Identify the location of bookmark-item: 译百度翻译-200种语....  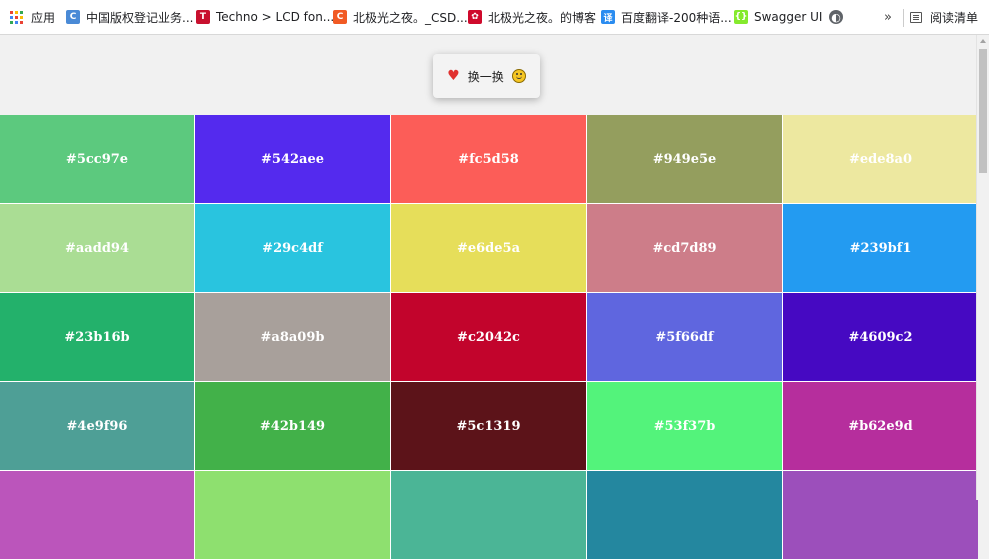
(666, 17).